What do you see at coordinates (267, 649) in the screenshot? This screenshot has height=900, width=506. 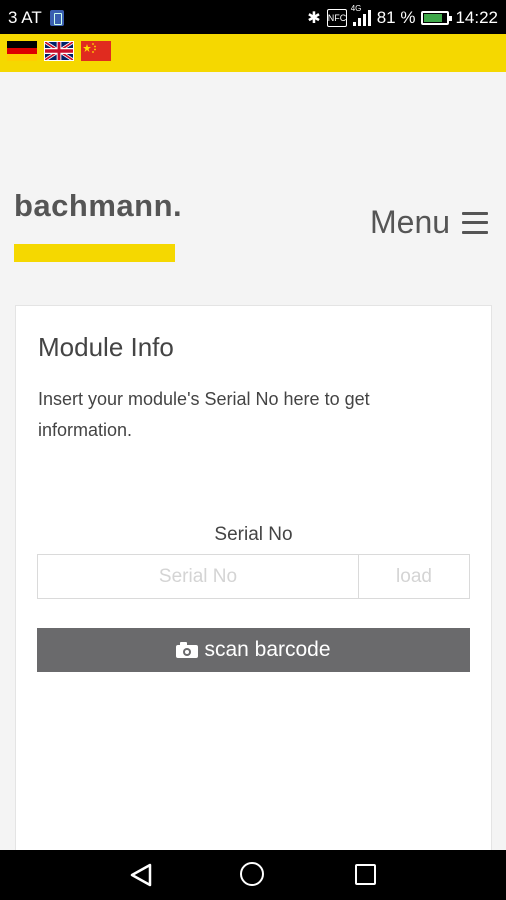 I see `scan-barcode-label: scan barcode` at bounding box center [267, 649].